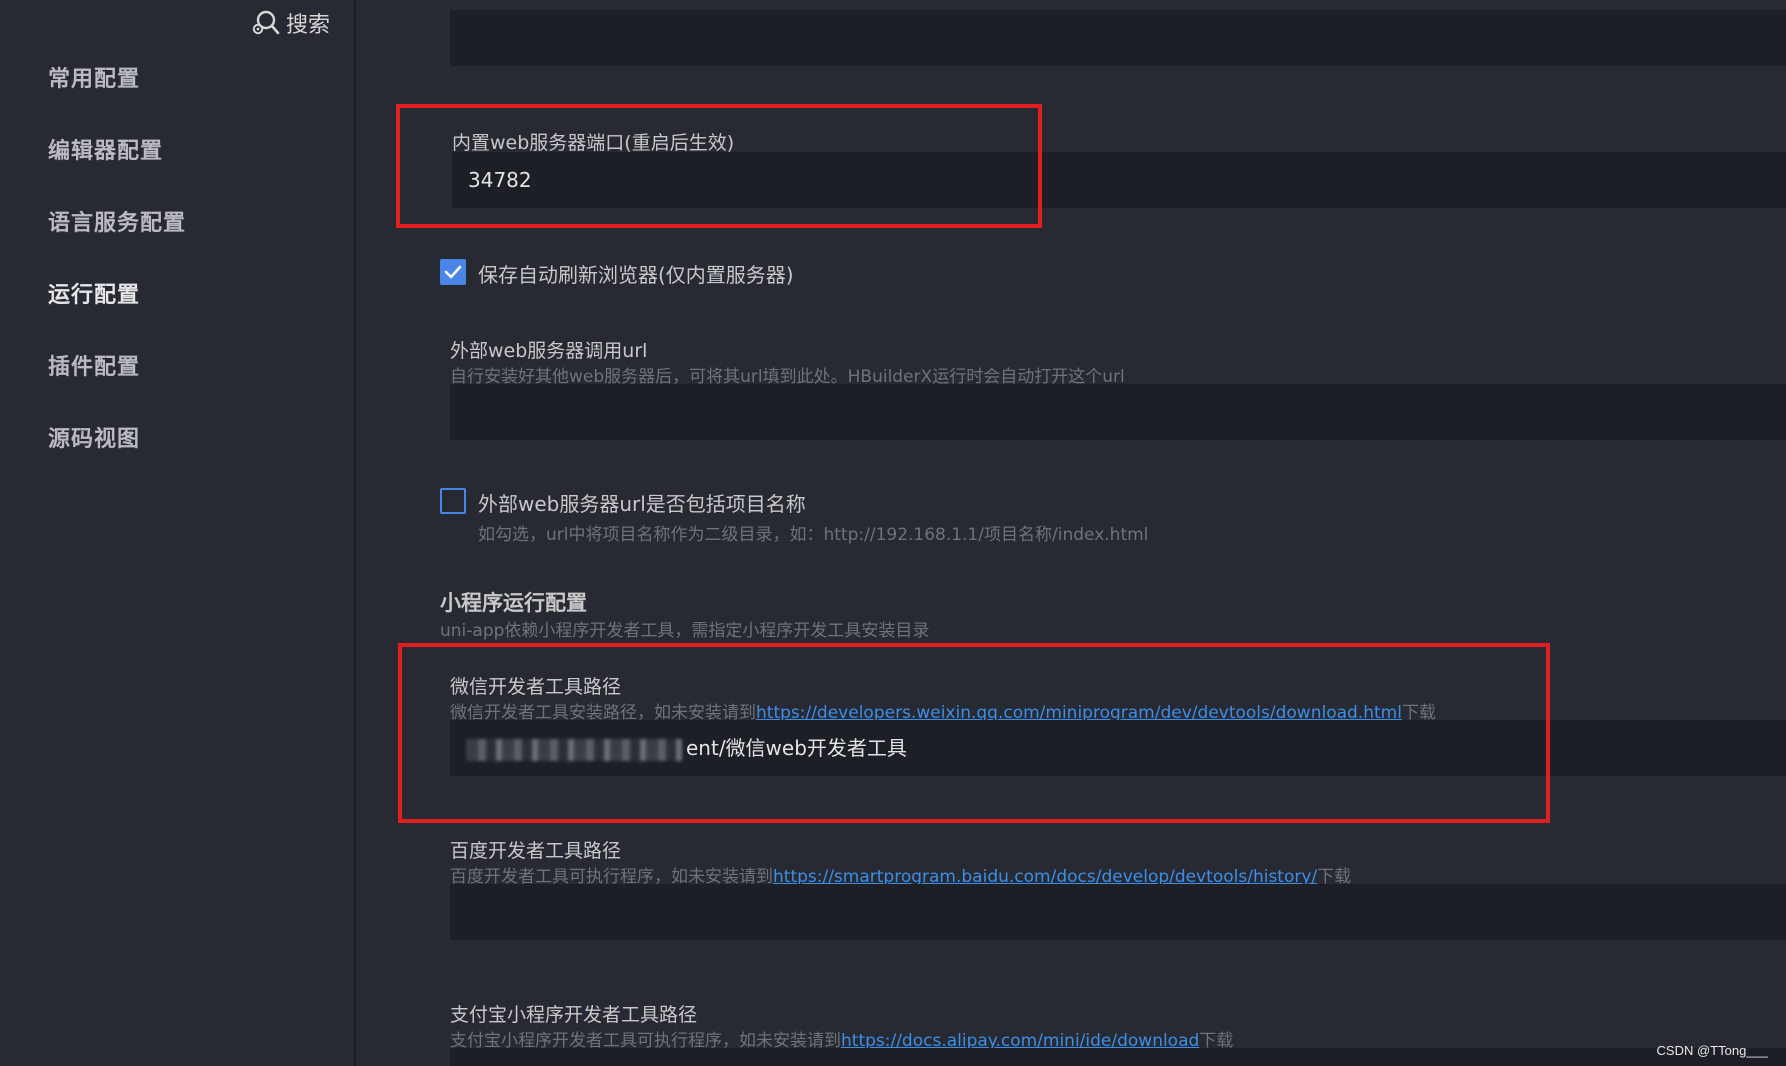 The width and height of the screenshot is (1786, 1066). I want to click on web-port-input: 34782, so click(1119, 180).